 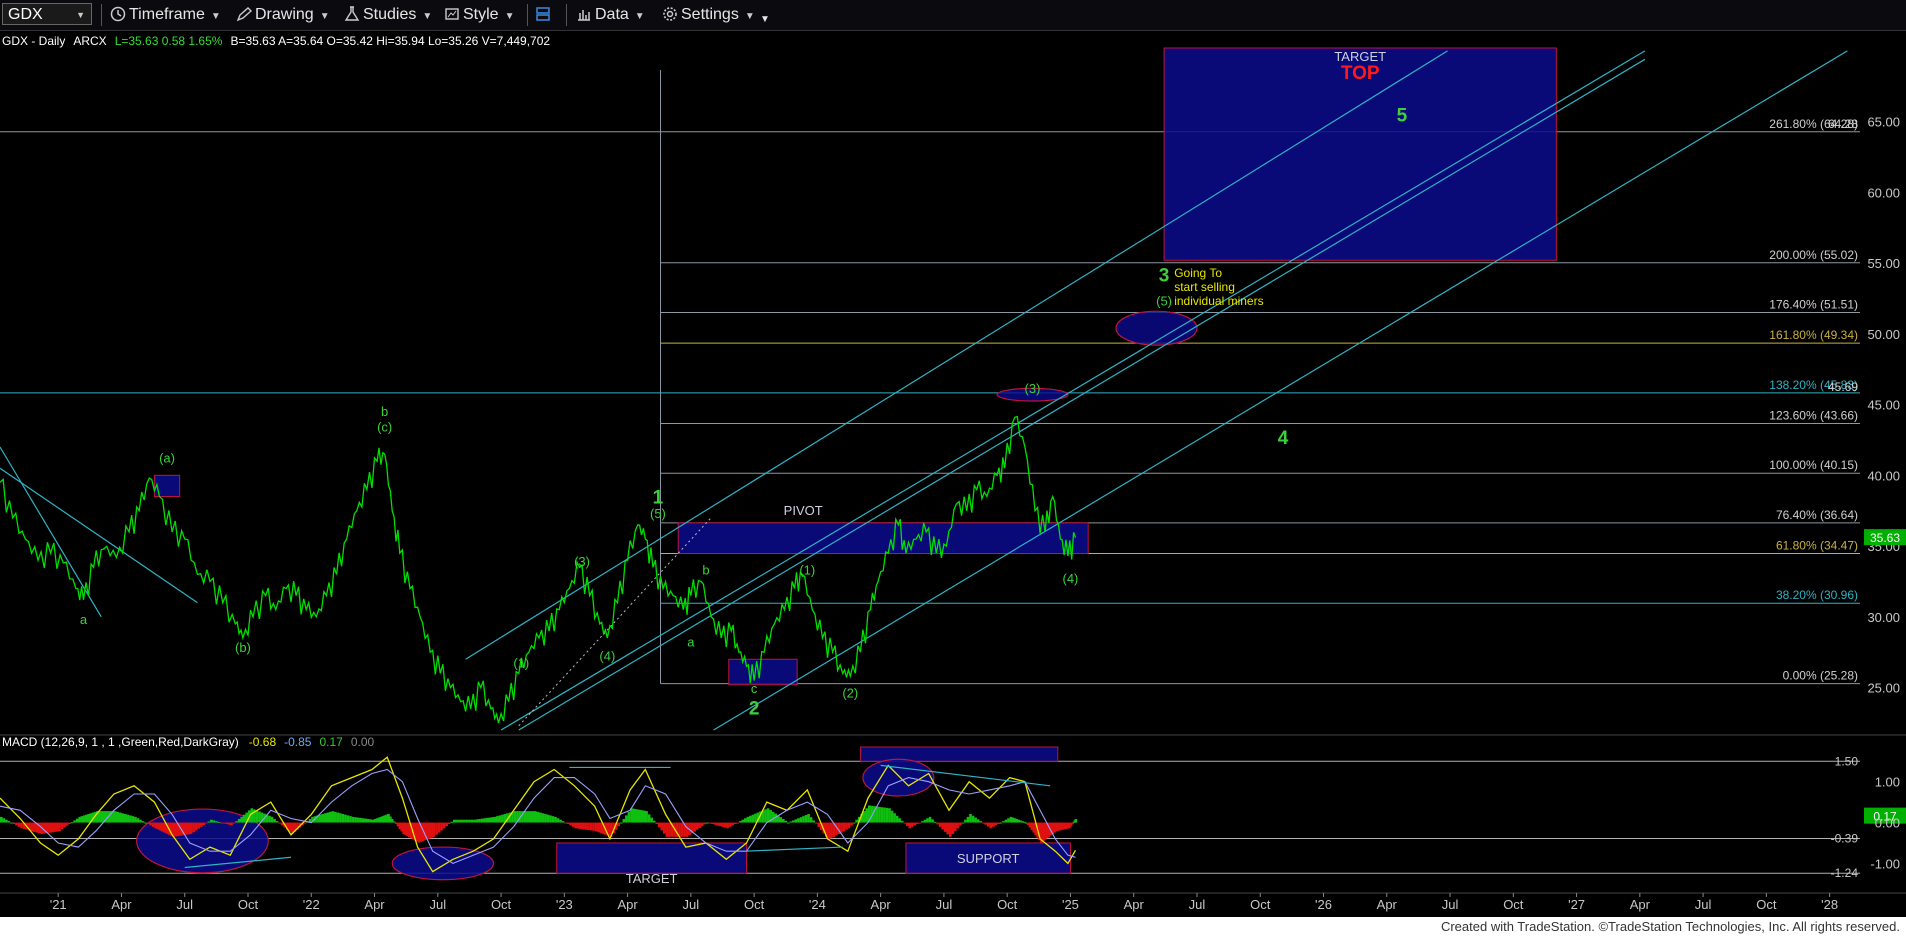 I want to click on settings-menu: Settings ▼, so click(x=708, y=15).